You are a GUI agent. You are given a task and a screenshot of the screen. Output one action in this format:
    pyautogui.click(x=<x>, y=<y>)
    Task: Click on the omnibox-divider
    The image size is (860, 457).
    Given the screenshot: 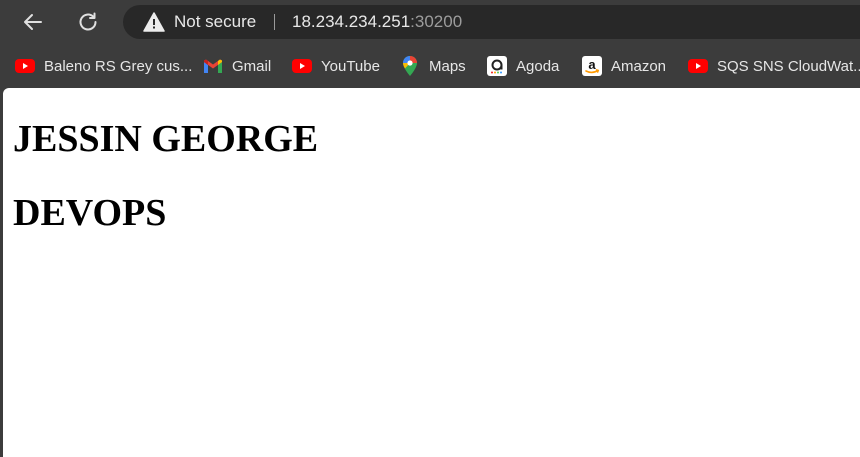 What is the action you would take?
    pyautogui.click(x=274, y=22)
    